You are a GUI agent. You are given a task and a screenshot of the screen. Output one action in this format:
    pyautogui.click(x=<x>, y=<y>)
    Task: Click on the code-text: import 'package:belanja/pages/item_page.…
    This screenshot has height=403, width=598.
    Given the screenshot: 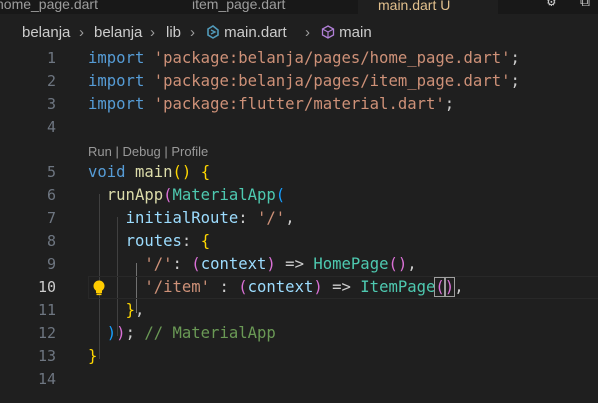 What is the action you would take?
    pyautogui.click(x=304, y=81)
    